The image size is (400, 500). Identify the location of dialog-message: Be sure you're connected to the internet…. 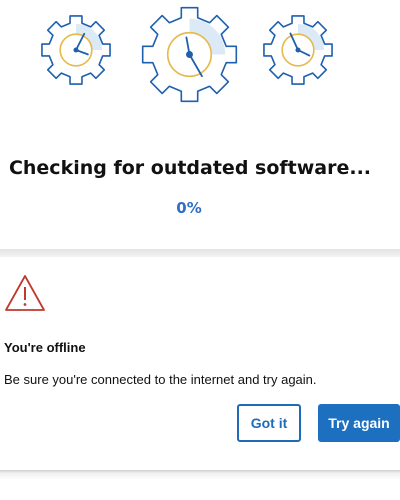
(160, 379).